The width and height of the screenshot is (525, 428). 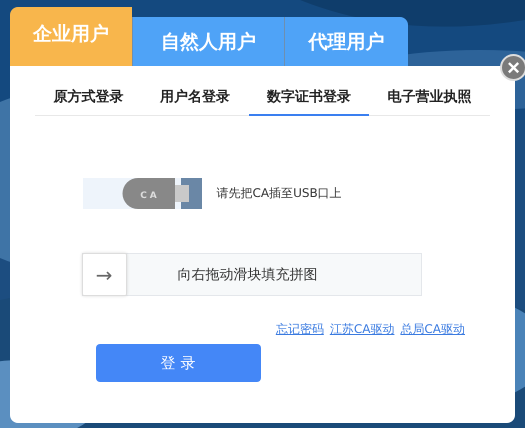 I want to click on login-method-tab: 原方式登录, so click(x=88, y=98).